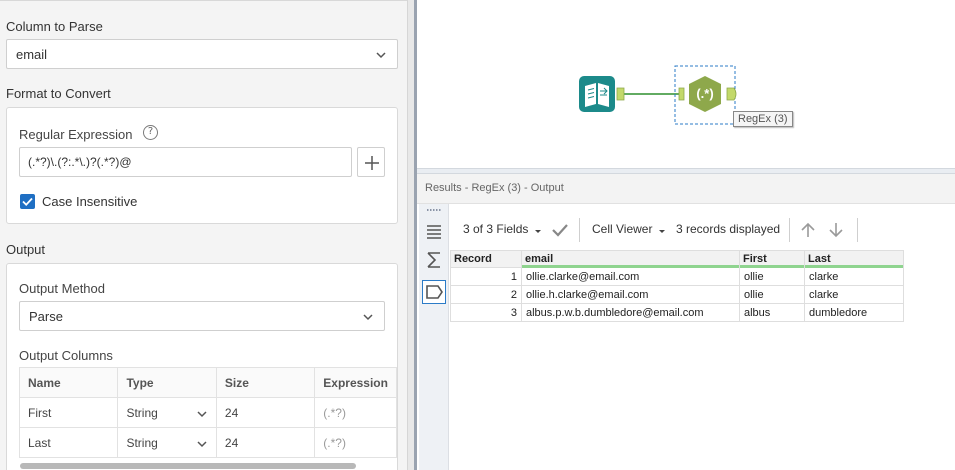 The height and width of the screenshot is (470, 955). I want to click on table-header-row: Name Type Size Expression, so click(207, 382).